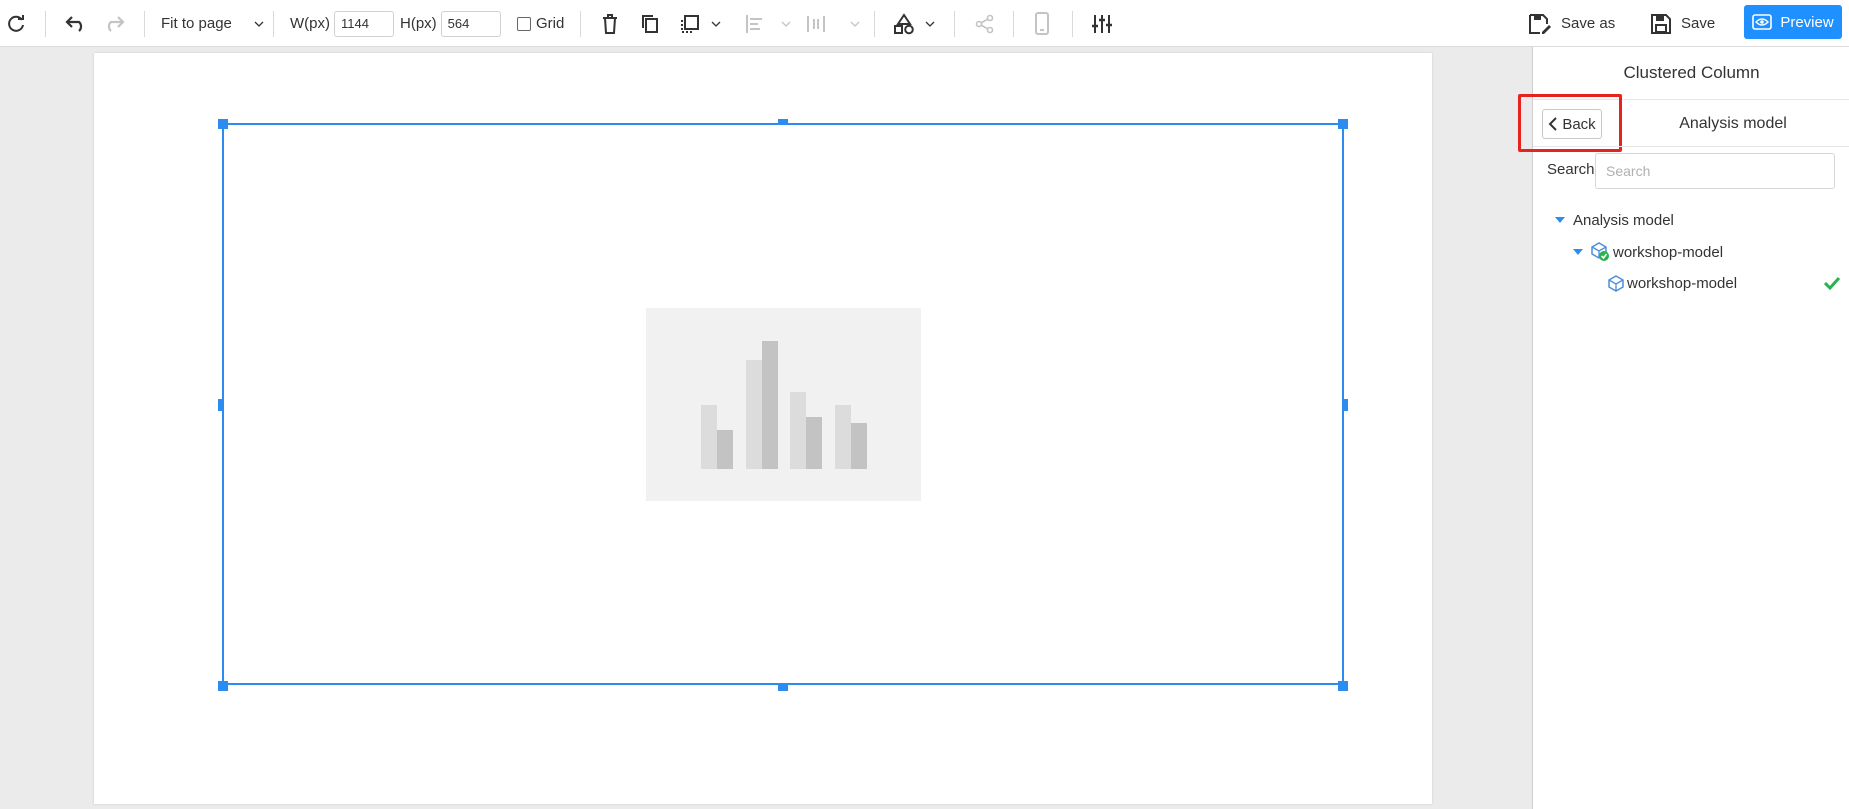  I want to click on height-input, so click(470, 23).